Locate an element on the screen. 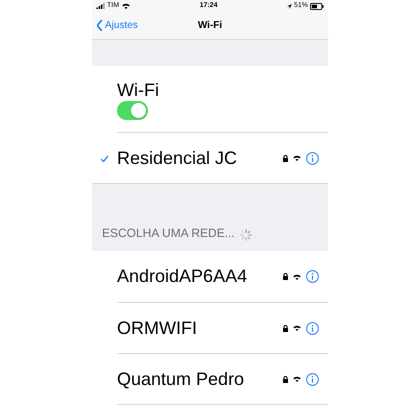 Image resolution: width=420 pixels, height=420 pixels. back-button: Ajustes is located at coordinates (115, 25).